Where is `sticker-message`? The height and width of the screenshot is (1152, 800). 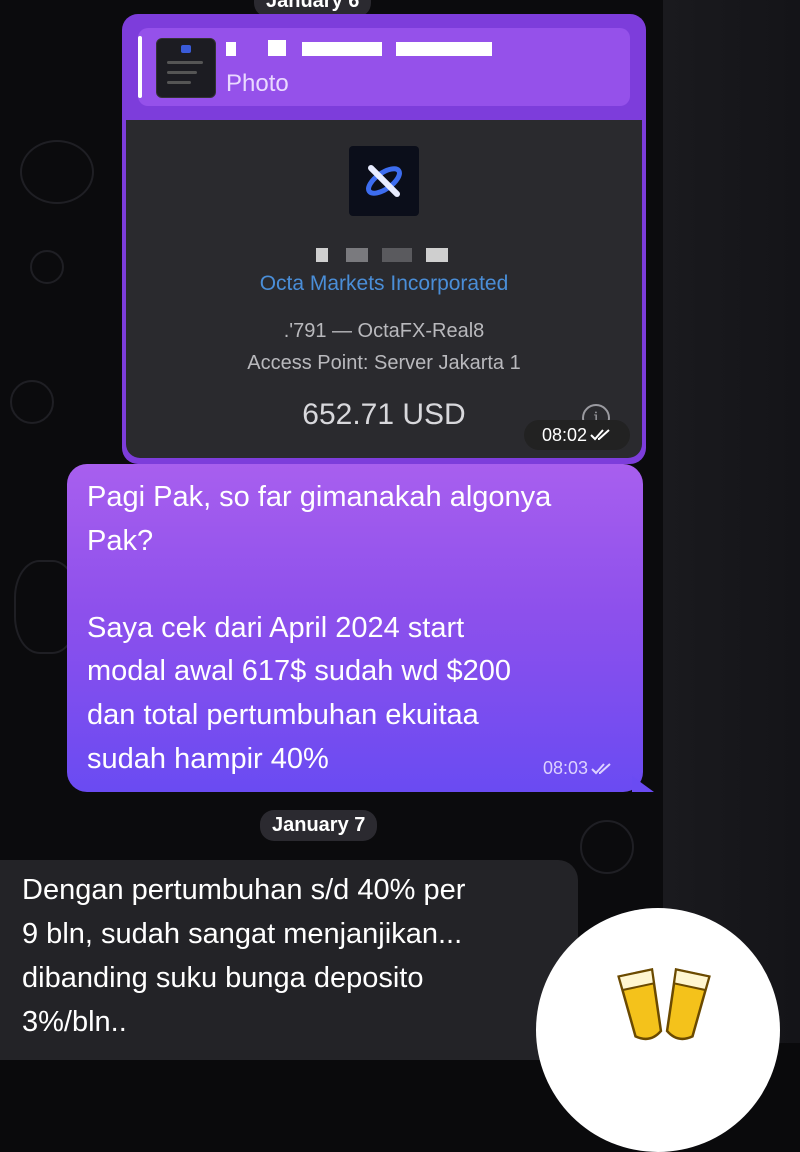 sticker-message is located at coordinates (658, 1030).